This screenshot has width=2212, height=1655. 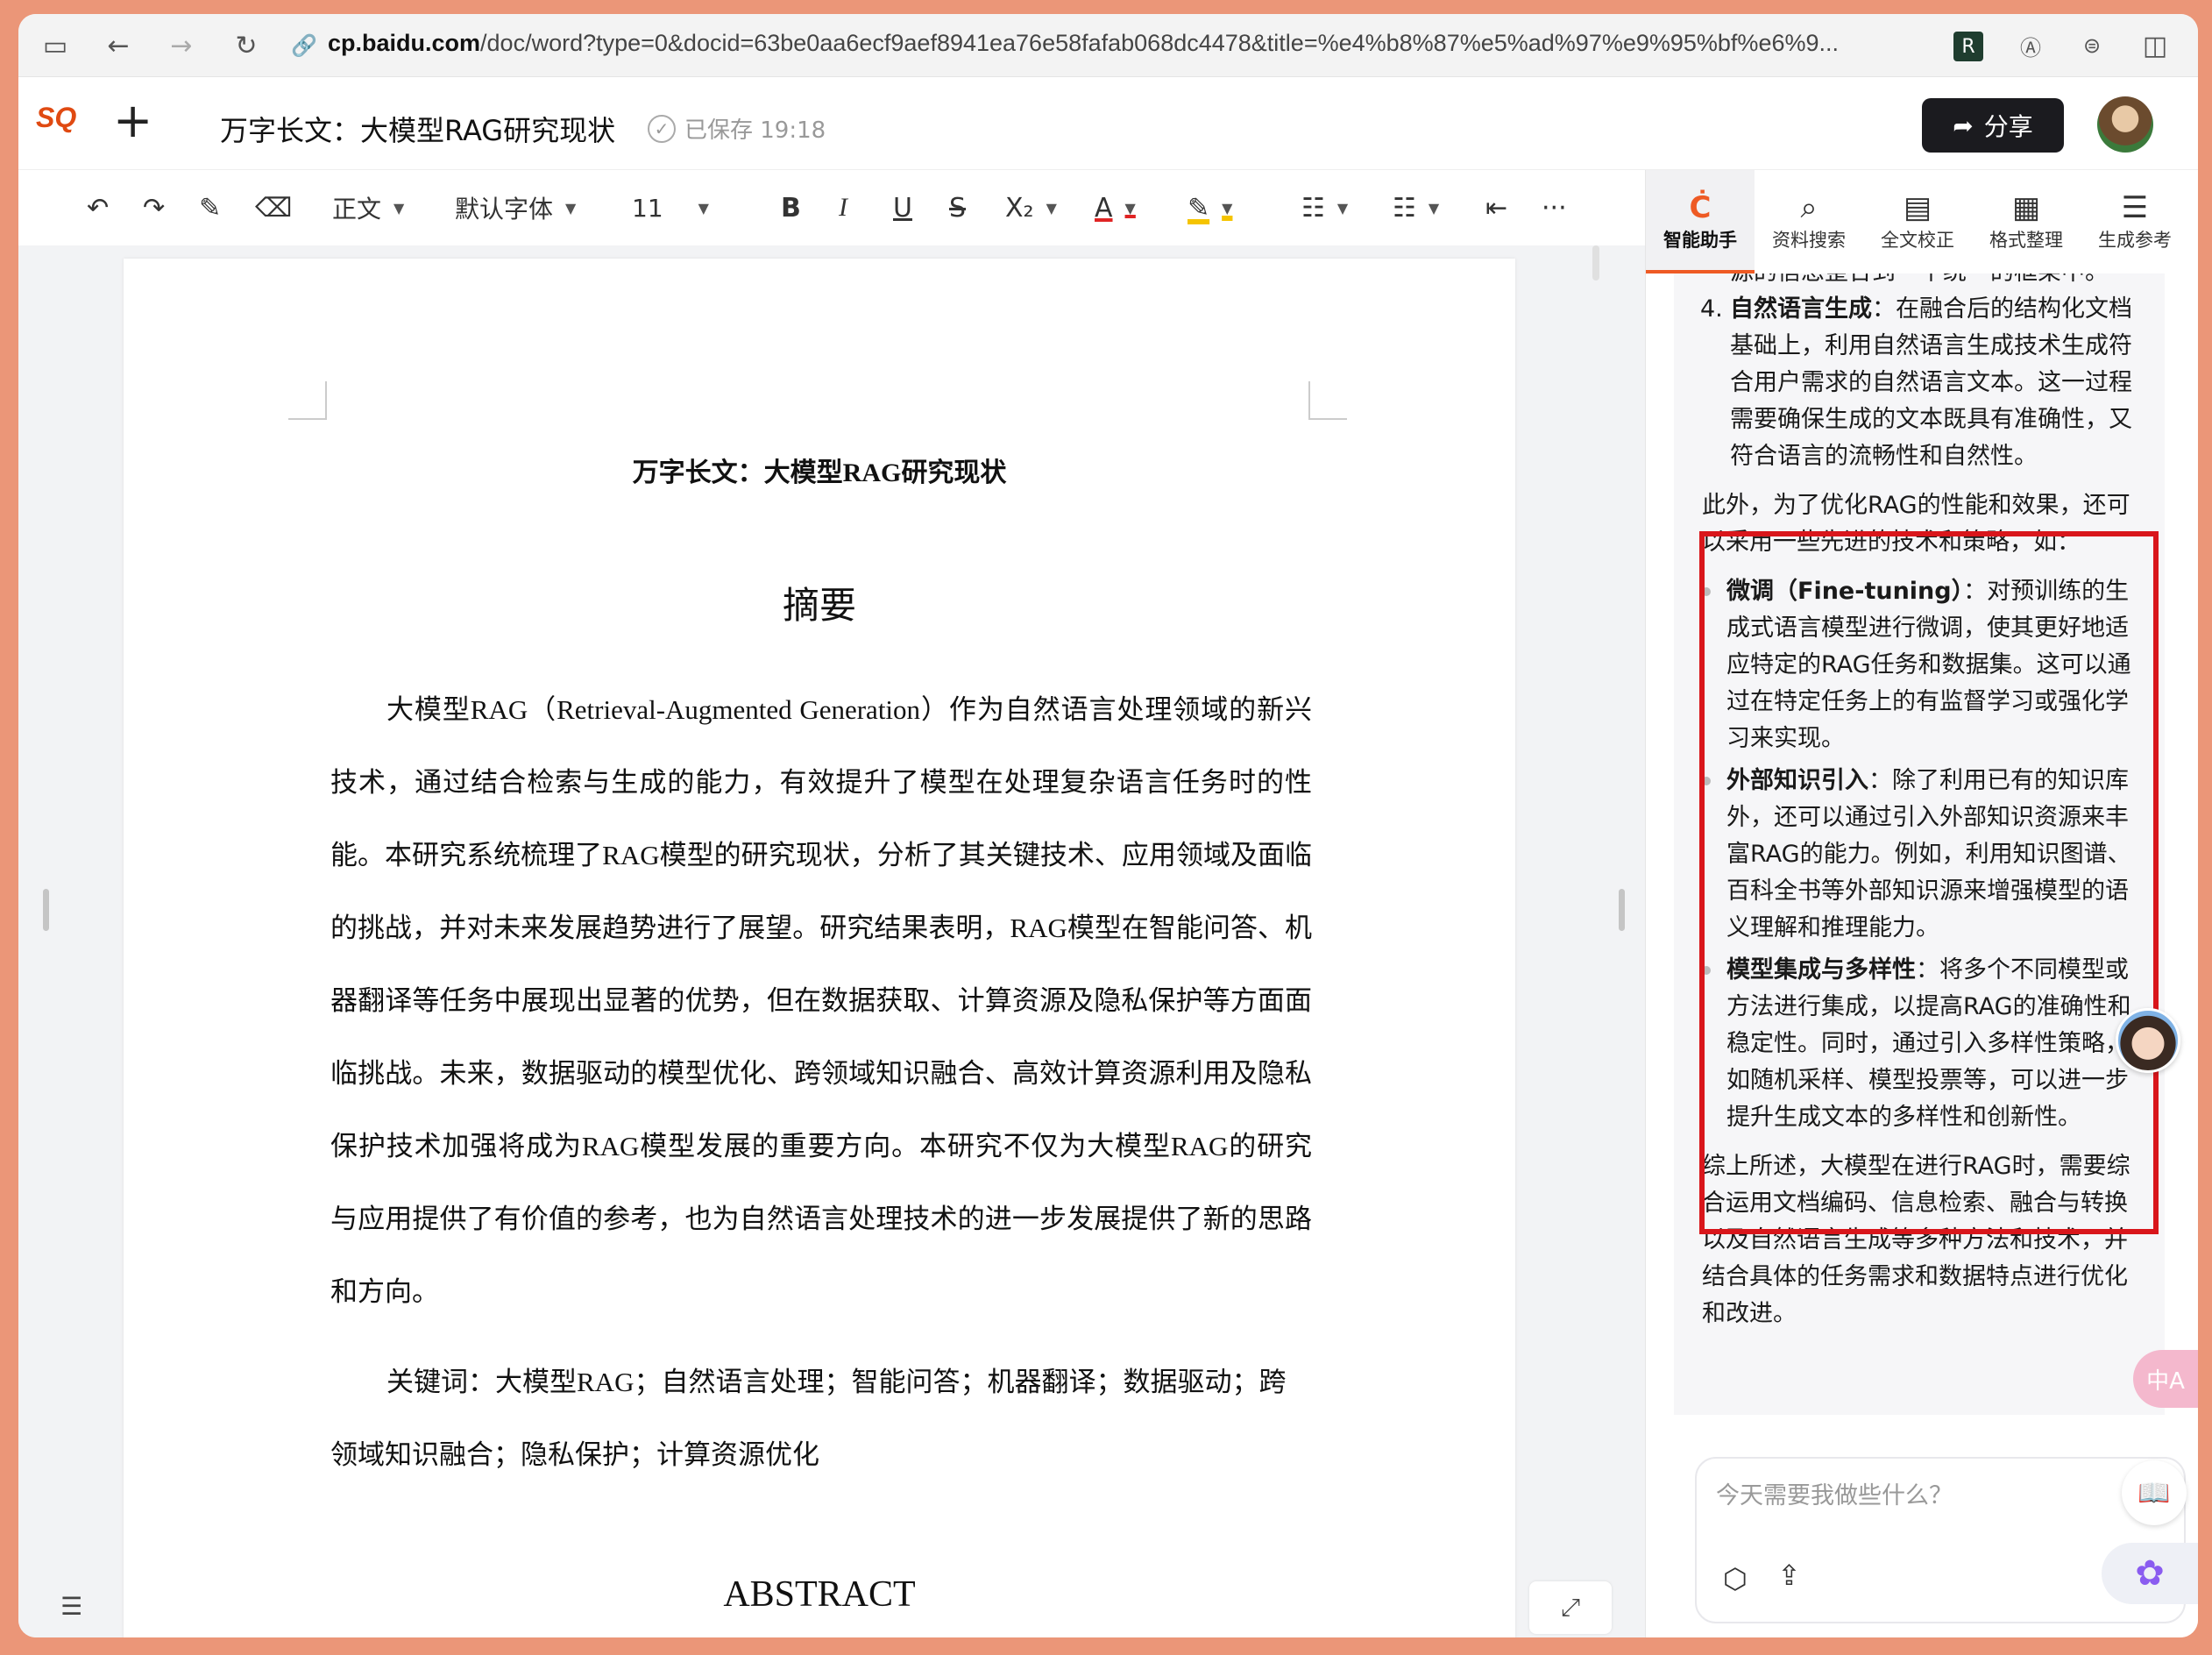 I want to click on list-item-title: 微调（Fine-tuning）, so click(x=1845, y=591).